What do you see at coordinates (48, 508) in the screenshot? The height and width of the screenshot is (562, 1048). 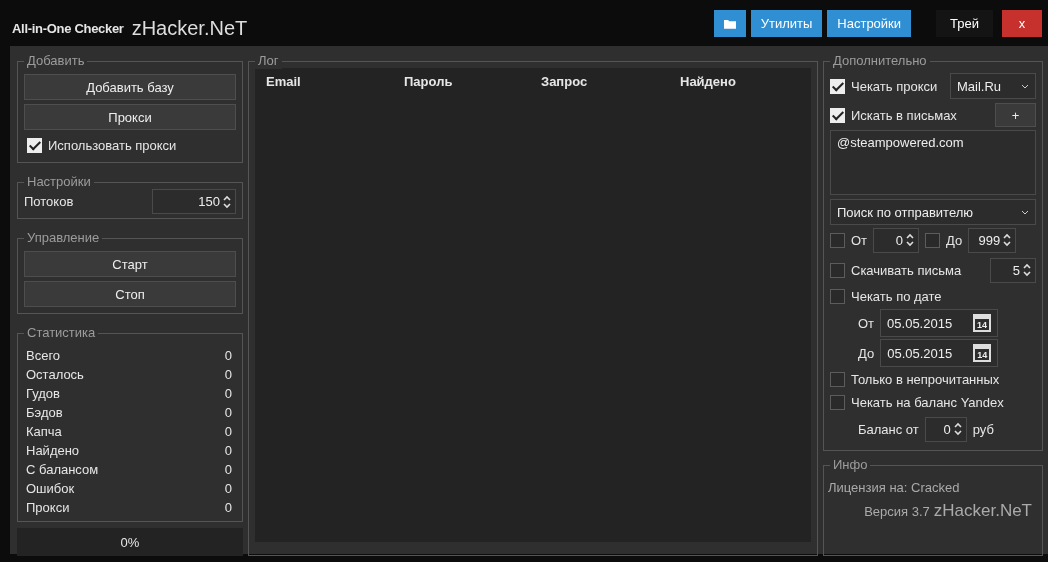 I see `stat-label: Прокси` at bounding box center [48, 508].